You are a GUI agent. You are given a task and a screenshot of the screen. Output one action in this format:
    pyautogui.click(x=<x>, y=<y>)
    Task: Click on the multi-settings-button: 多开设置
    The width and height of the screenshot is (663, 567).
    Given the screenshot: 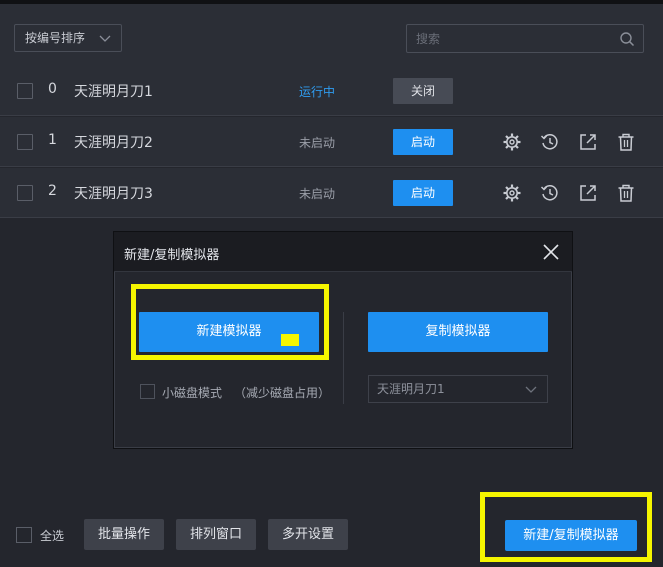 What is the action you would take?
    pyautogui.click(x=308, y=534)
    